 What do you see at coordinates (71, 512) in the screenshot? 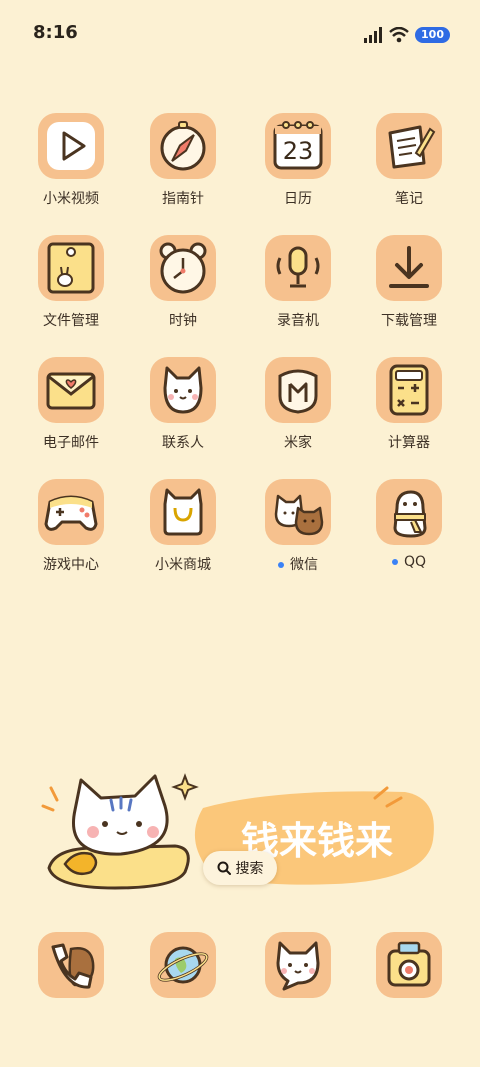
I see `gamepad-icon` at bounding box center [71, 512].